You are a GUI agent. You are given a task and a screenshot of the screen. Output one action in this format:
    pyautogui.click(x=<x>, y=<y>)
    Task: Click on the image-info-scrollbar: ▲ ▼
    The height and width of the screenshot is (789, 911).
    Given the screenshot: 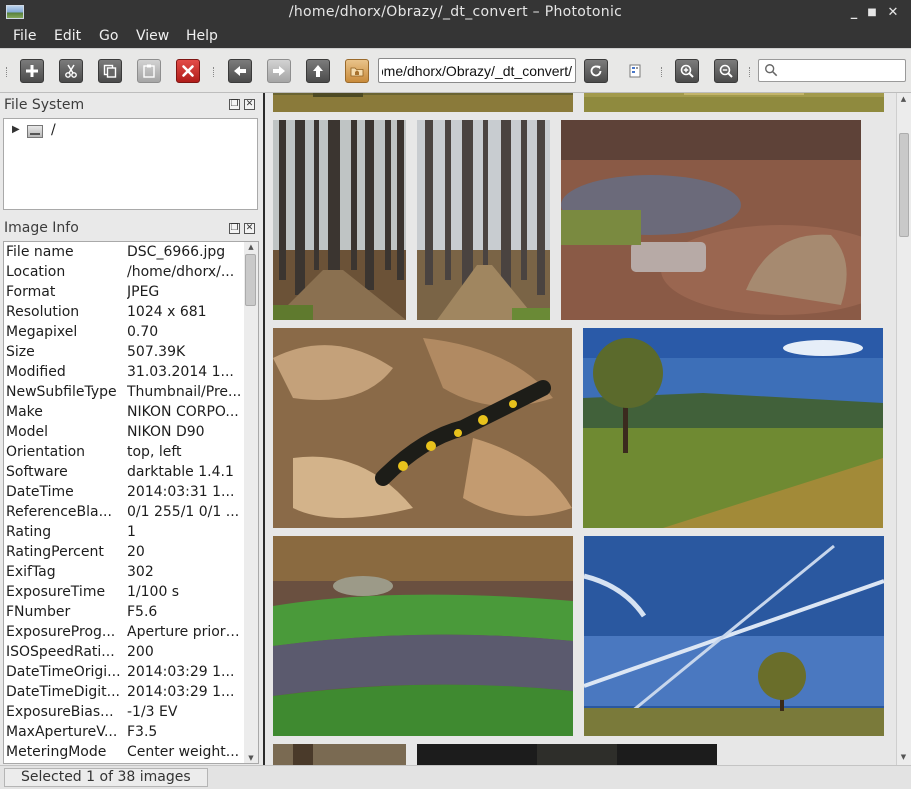 What is the action you would take?
    pyautogui.click(x=251, y=502)
    